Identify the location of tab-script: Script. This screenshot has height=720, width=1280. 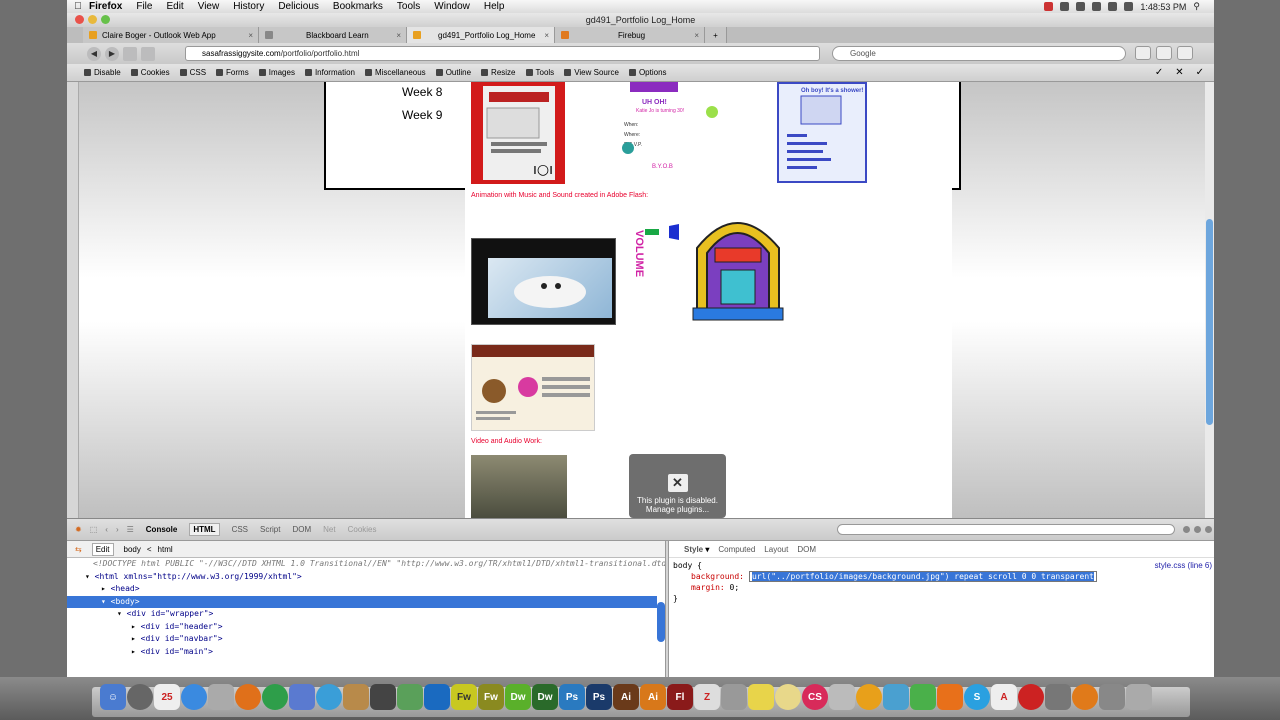
(270, 529).